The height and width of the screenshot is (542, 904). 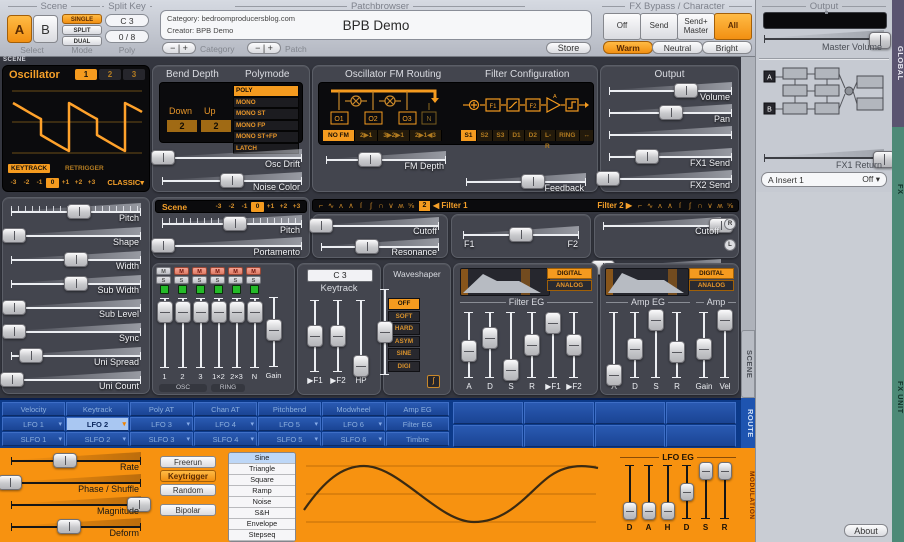 What do you see at coordinates (262, 458) in the screenshot?
I see `lfo-shape-item: Sine` at bounding box center [262, 458].